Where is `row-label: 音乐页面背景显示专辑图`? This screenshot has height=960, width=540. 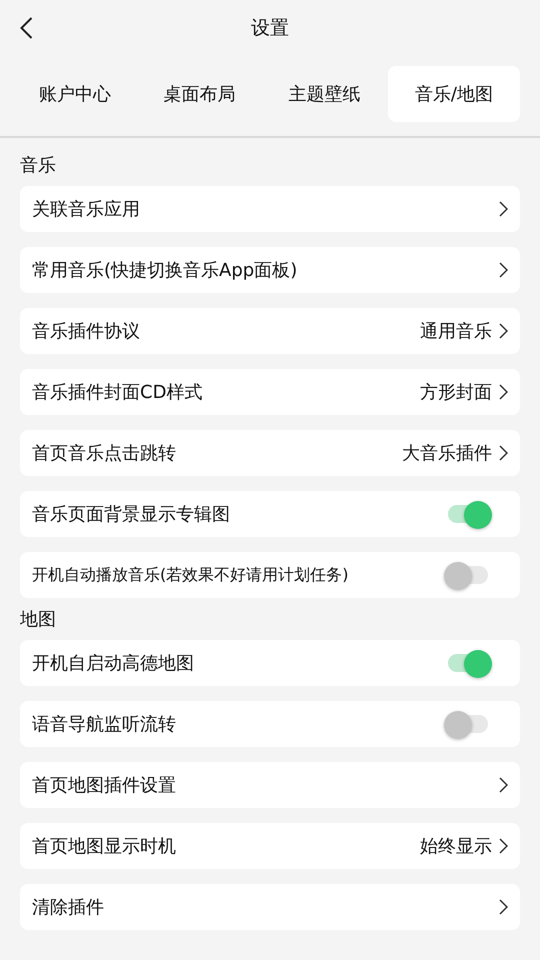 row-label: 音乐页面背景显示专辑图 is located at coordinates (131, 514).